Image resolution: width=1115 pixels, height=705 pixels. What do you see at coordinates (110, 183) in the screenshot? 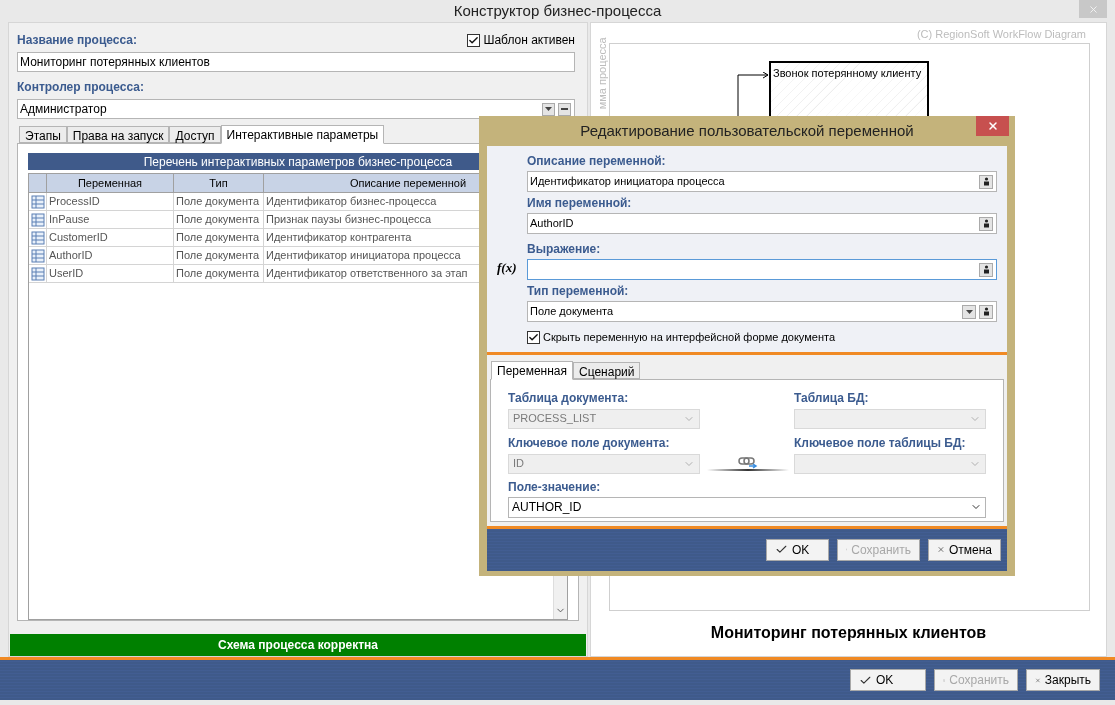
I see `column-header: Переменная` at bounding box center [110, 183].